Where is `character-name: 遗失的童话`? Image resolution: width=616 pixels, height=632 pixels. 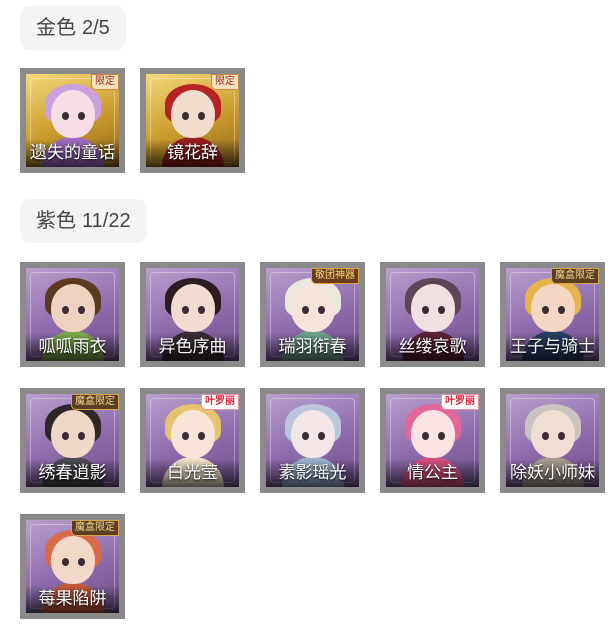
character-name: 遗失的童话 is located at coordinates (72, 153).